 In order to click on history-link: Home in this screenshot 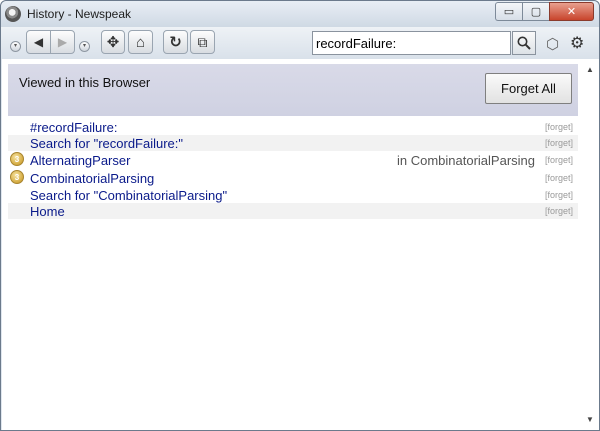, I will do `click(47, 211)`.